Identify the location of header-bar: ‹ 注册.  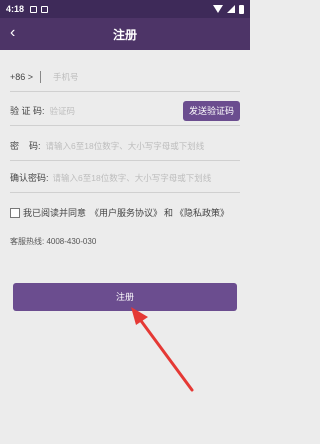
(125, 34).